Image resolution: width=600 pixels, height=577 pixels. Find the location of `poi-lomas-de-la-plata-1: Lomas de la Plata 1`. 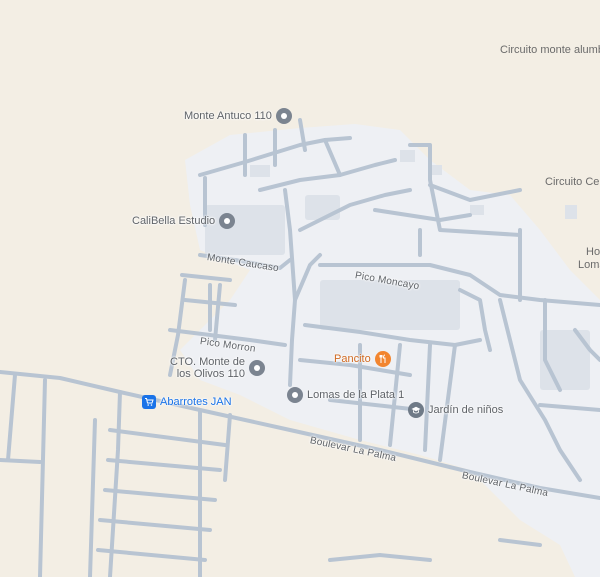

poi-lomas-de-la-plata-1: Lomas de la Plata 1 is located at coordinates (345, 395).